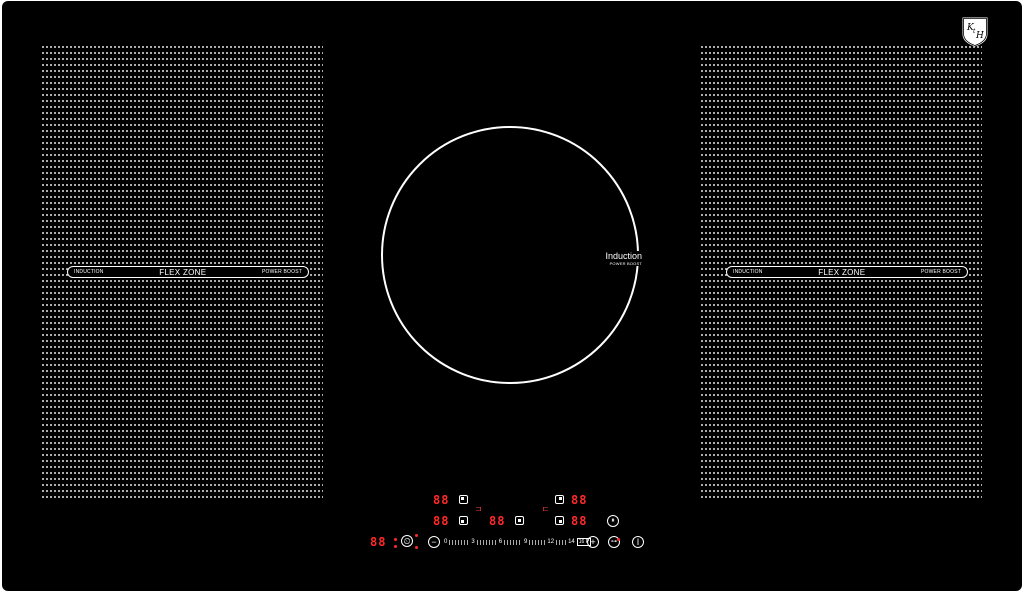 This screenshot has height=593, width=1024. I want to click on ring-subtitle: POWER BOOST, so click(625, 263).